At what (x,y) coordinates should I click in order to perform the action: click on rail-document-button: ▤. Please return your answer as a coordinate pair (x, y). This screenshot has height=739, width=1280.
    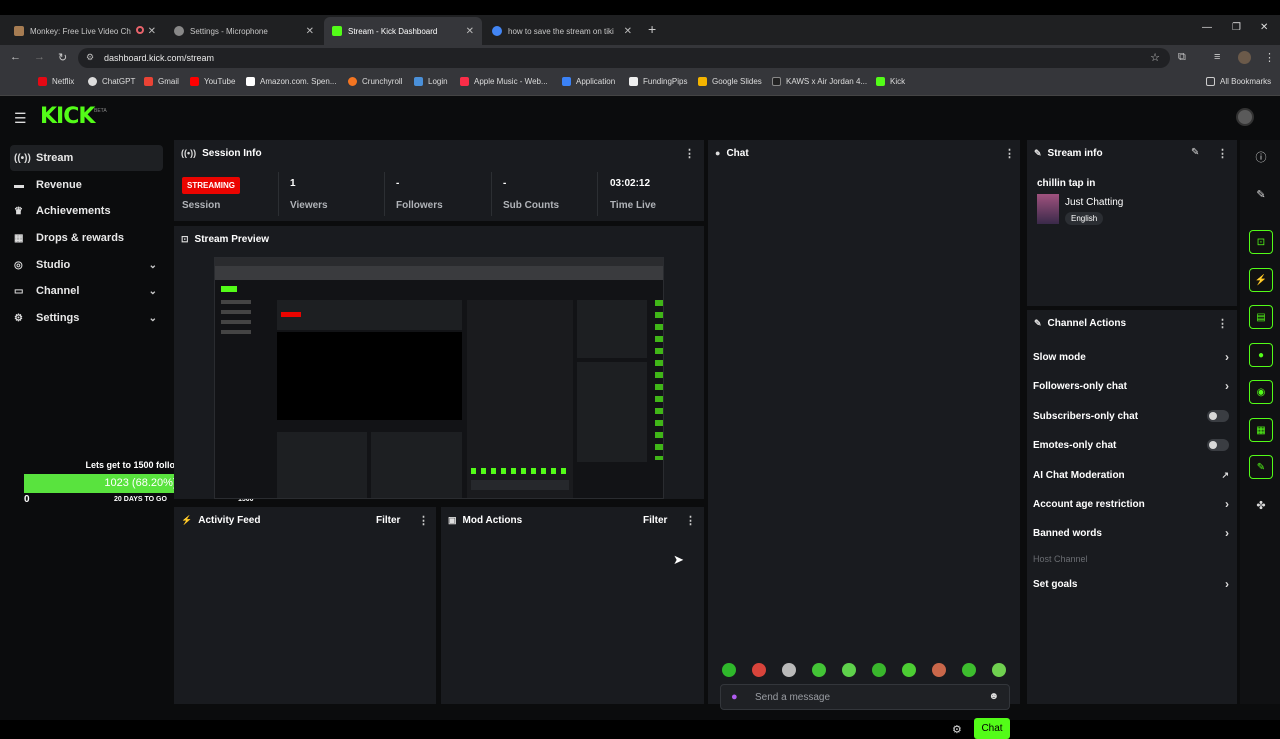
    Looking at the image, I should click on (1261, 317).